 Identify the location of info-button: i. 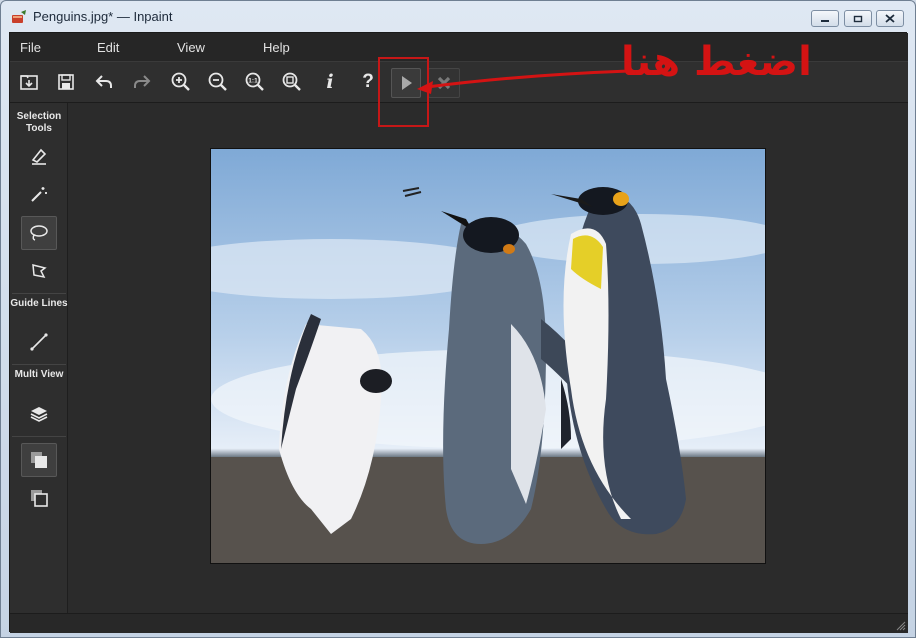
(330, 82).